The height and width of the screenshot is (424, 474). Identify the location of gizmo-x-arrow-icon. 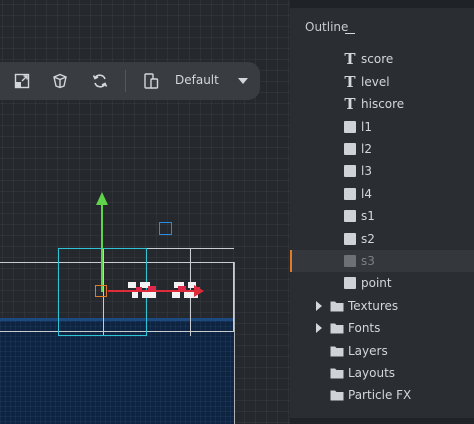
(199, 291).